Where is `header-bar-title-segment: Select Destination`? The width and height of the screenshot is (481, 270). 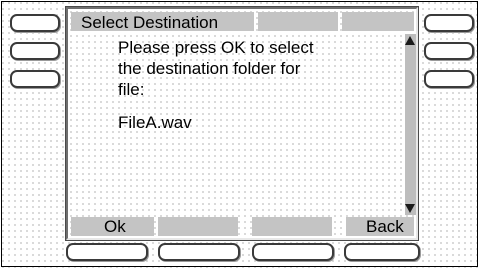
header-bar-title-segment: Select Destination is located at coordinates (162, 22).